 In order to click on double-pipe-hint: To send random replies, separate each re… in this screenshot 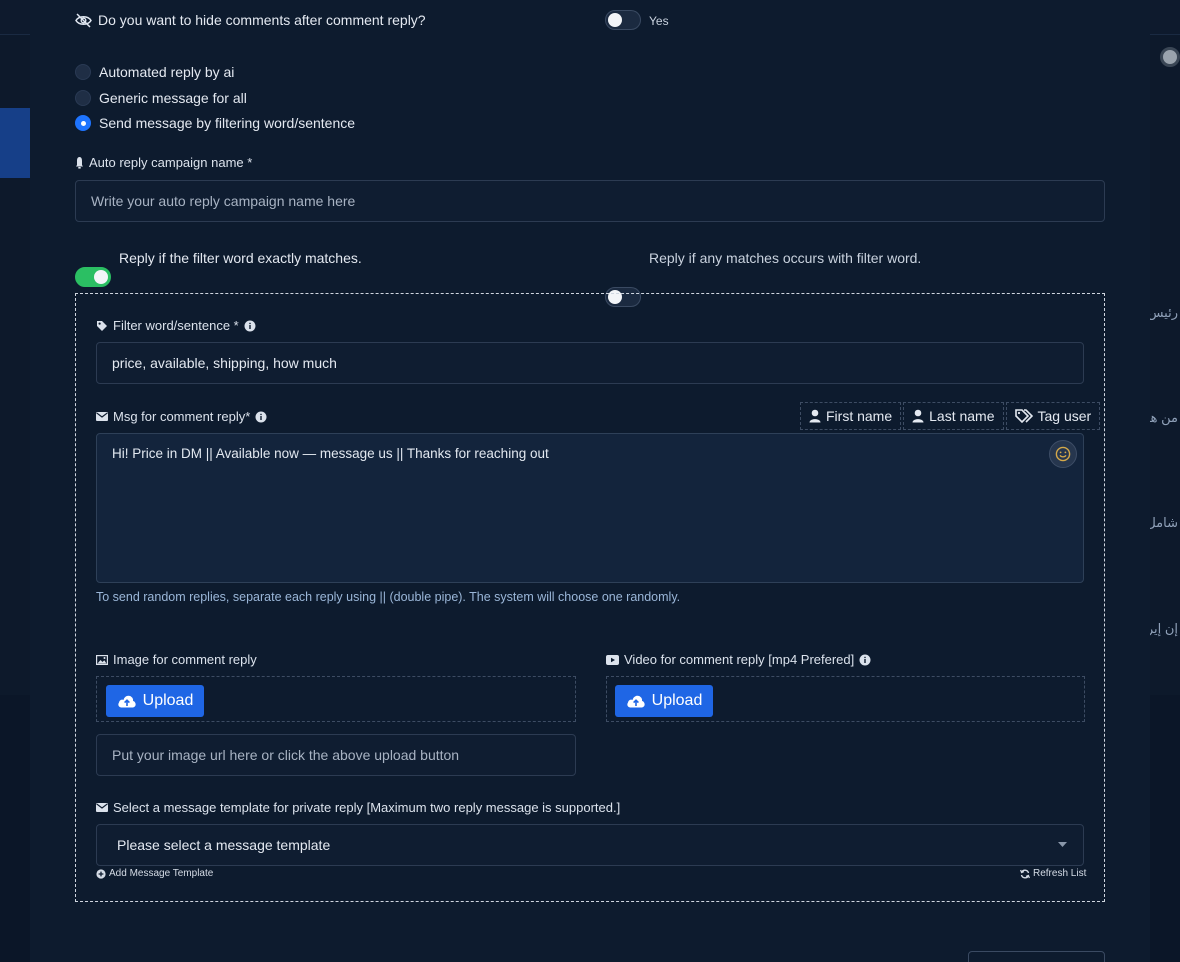, I will do `click(388, 597)`.